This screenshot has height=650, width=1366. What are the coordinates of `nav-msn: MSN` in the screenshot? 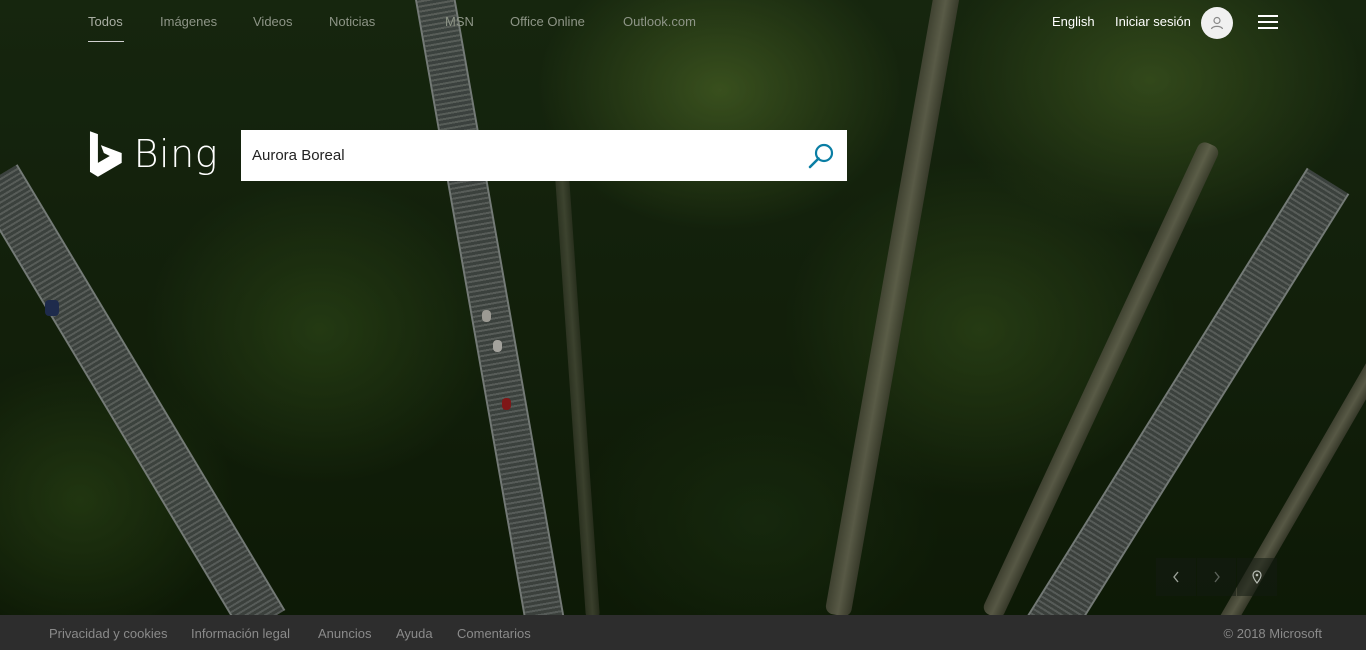 It's located at (459, 21).